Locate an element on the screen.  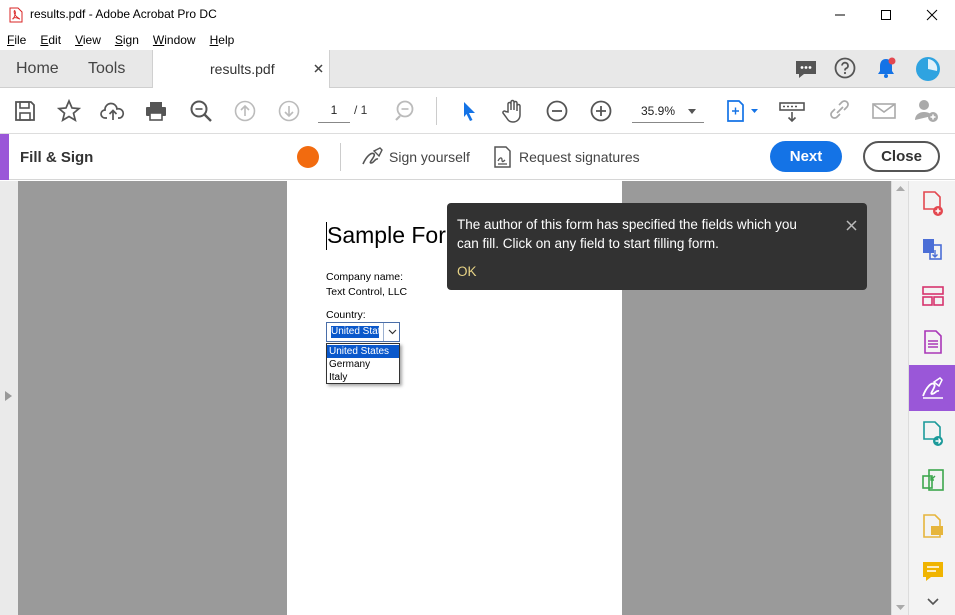
email-button is located at coordinates (884, 111).